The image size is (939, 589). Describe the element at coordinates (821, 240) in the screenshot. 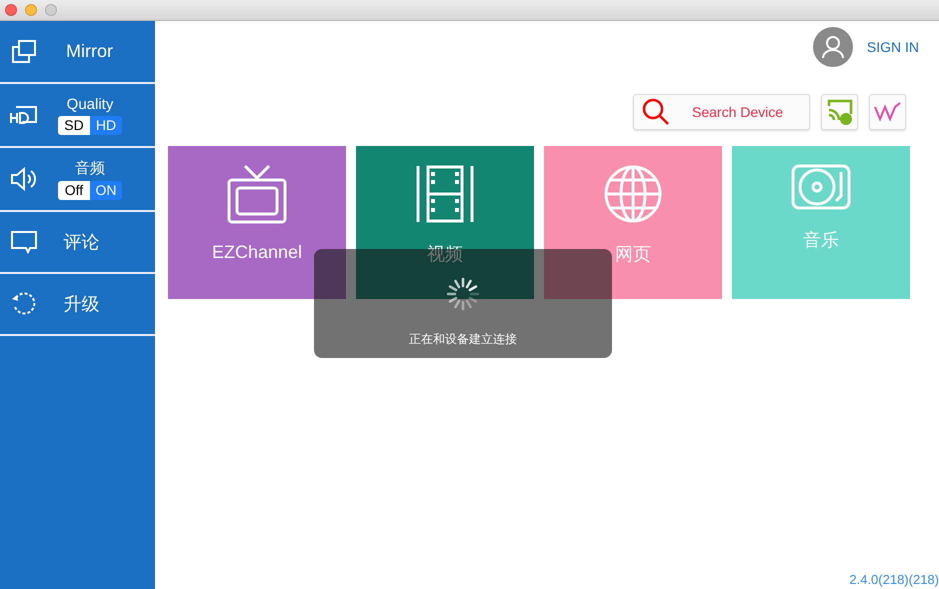

I see `tile-label: 音乐` at that location.